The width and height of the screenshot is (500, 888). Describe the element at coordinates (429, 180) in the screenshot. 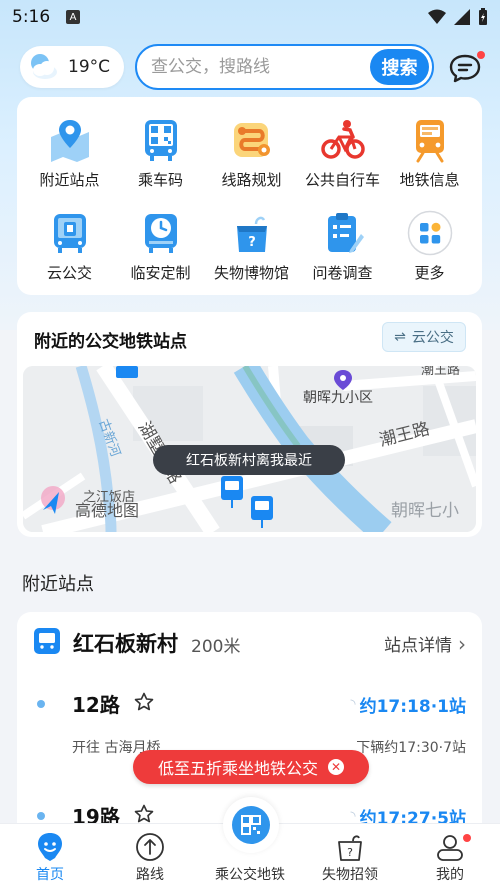

I see `grid-label: 地铁信息` at that location.